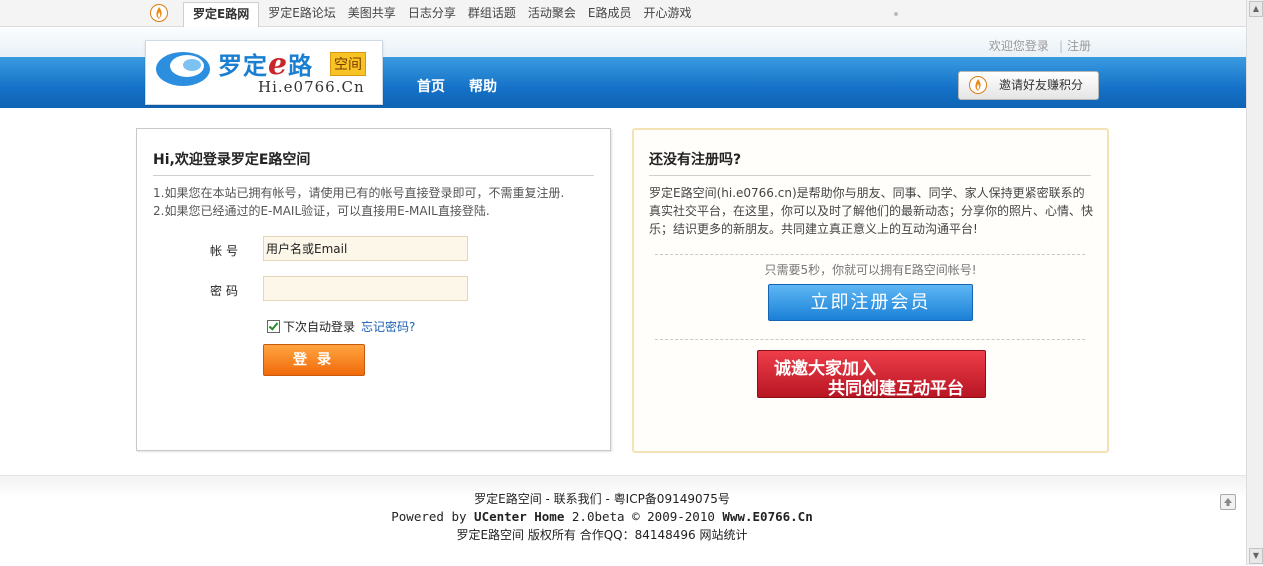 The width and height of the screenshot is (1263, 566). I want to click on footer-line-1: 罗定E路空间 - 联系我们 - 粤ICP备09149075号, so click(602, 499).